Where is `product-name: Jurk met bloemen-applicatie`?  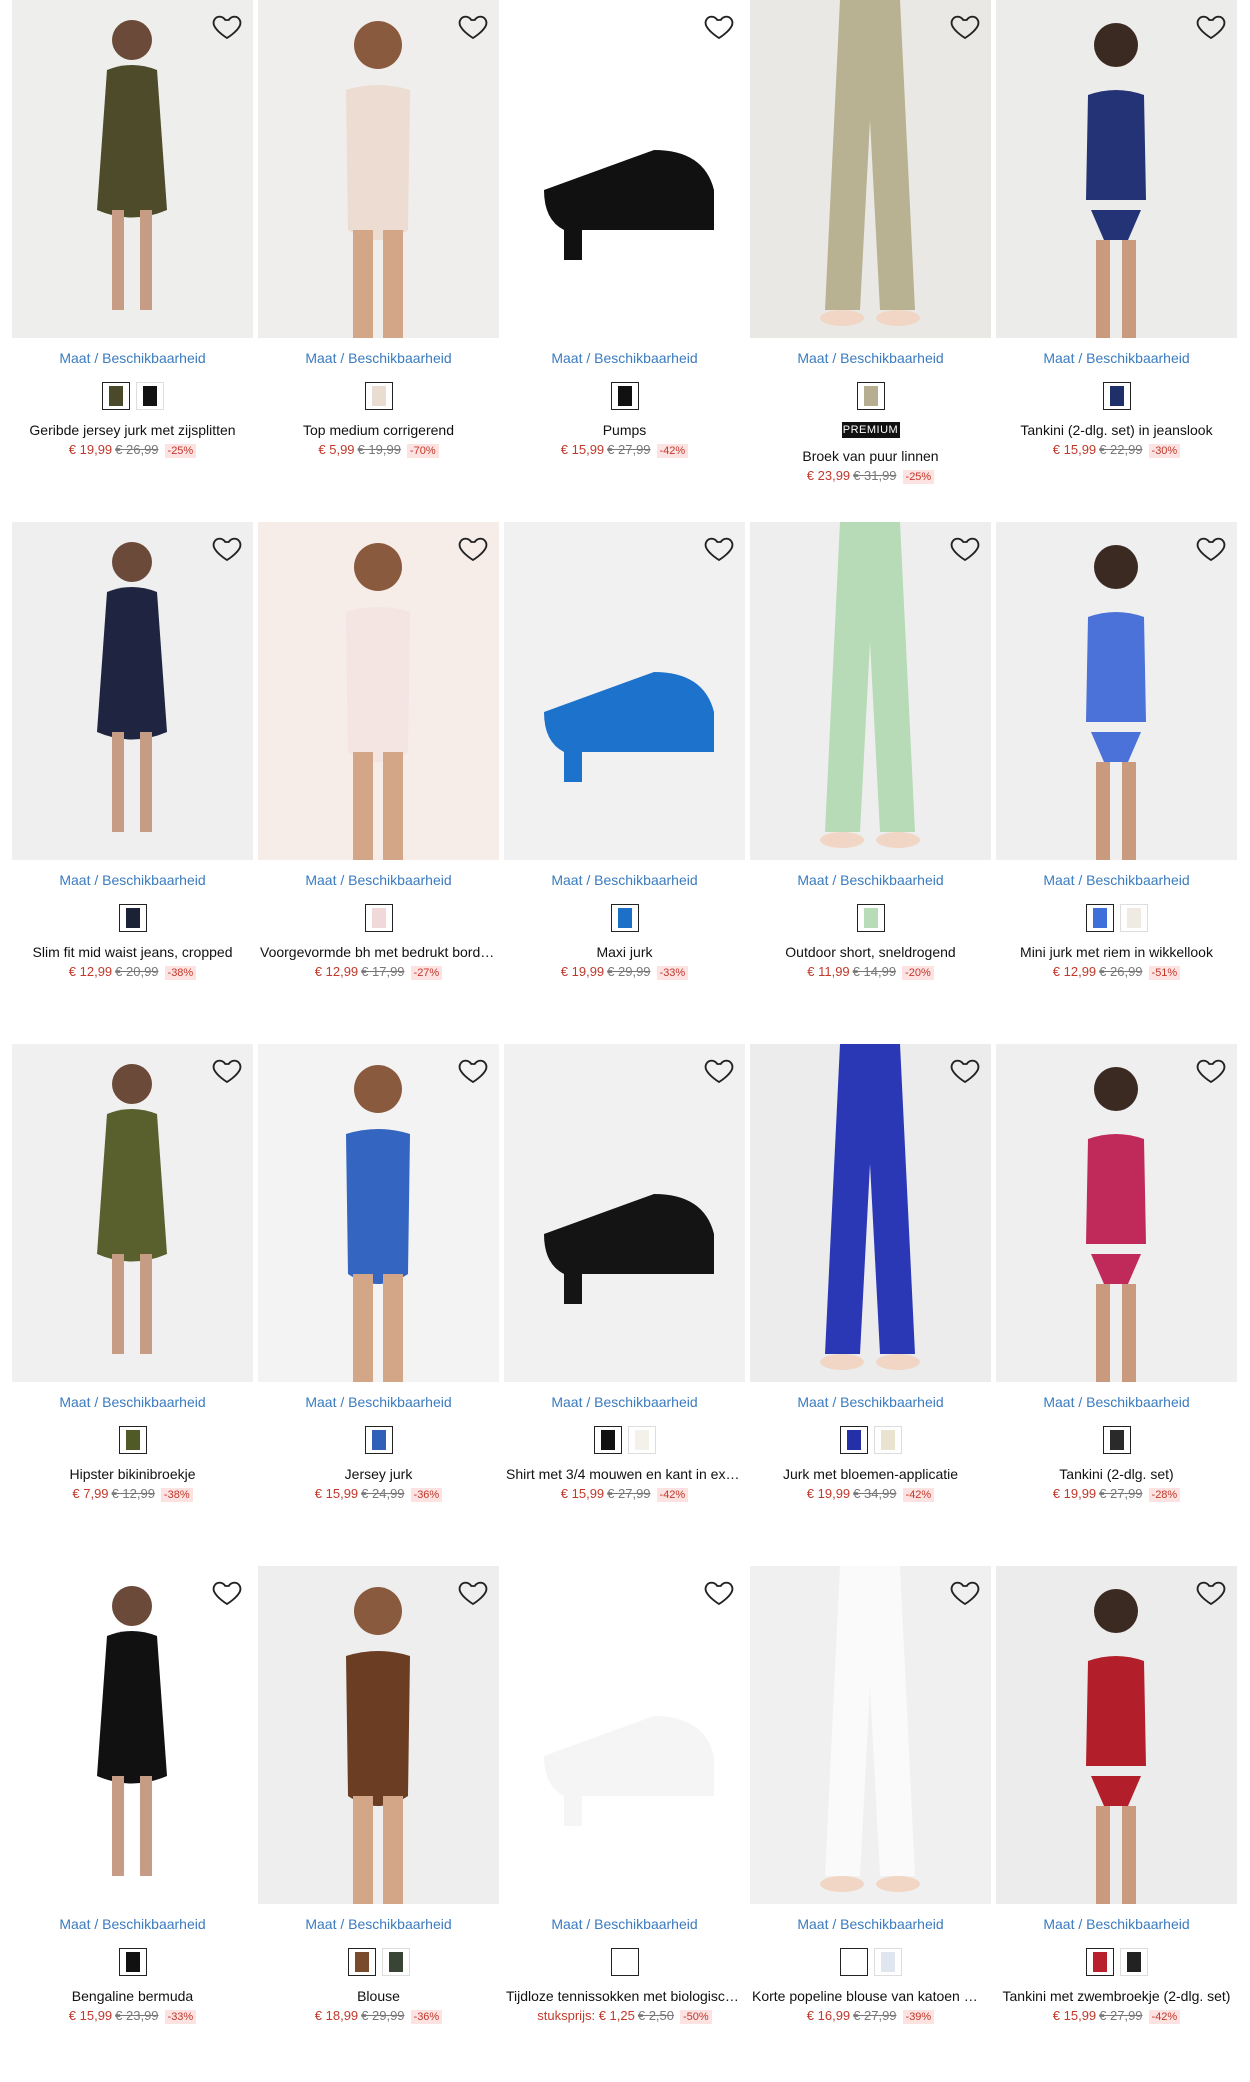 product-name: Jurk met bloemen-applicatie is located at coordinates (870, 1474).